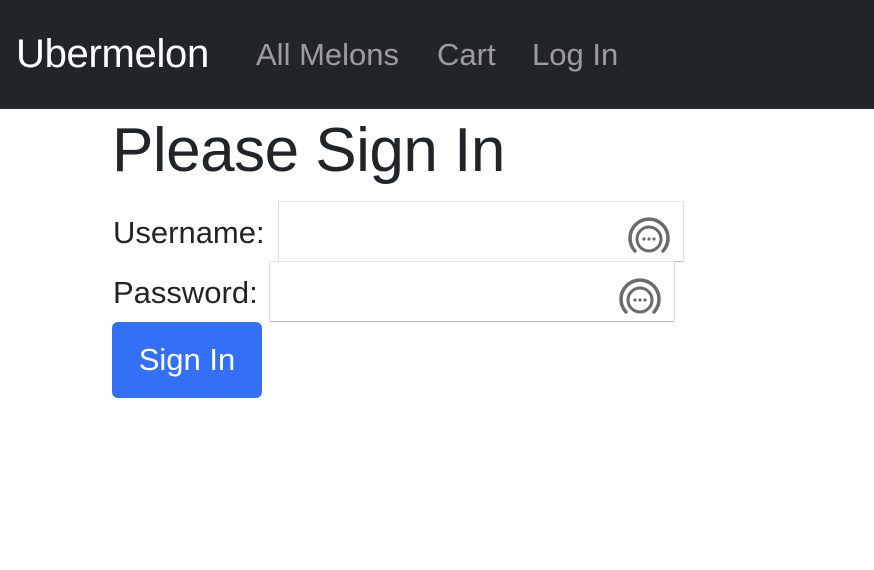 This screenshot has width=874, height=570. What do you see at coordinates (112, 54) in the screenshot?
I see `brand-link: Ubermelon` at bounding box center [112, 54].